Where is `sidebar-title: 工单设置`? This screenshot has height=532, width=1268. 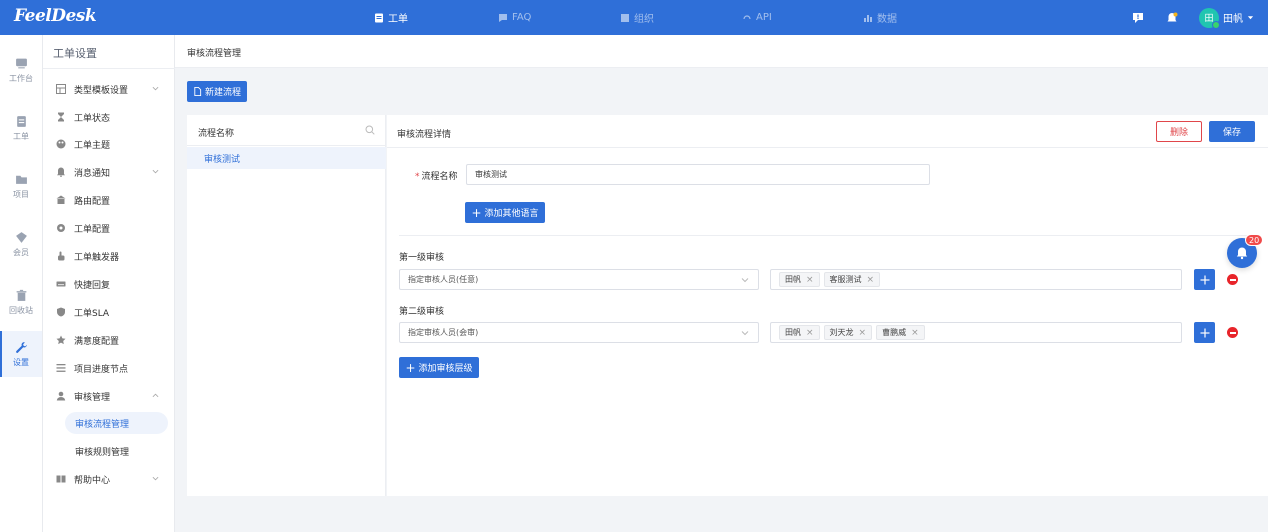
sidebar-title: 工单设置 is located at coordinates (75, 53).